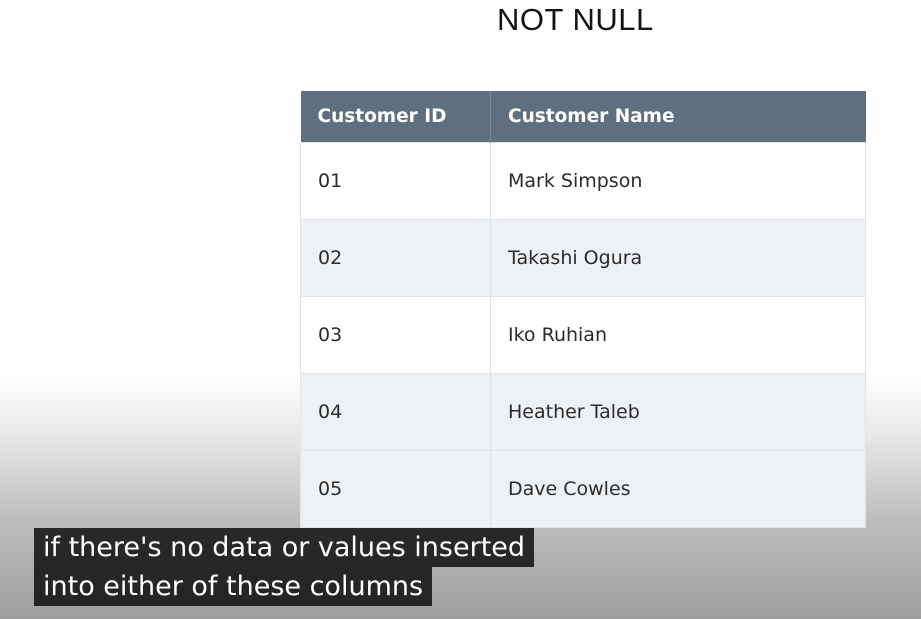 The width and height of the screenshot is (921, 619). What do you see at coordinates (678, 116) in the screenshot?
I see `column-header-customer-name: Customer Name` at bounding box center [678, 116].